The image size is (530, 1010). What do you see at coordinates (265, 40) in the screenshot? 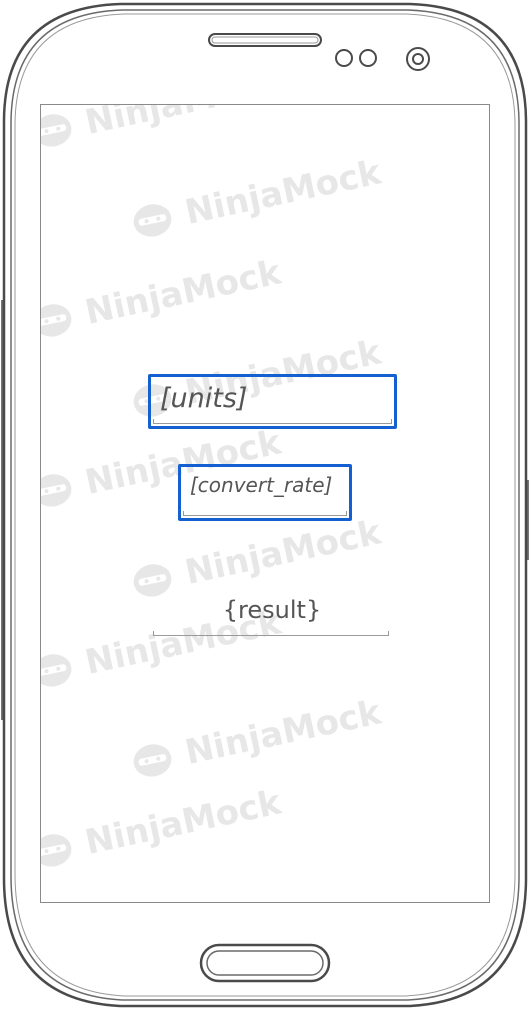
I see `speaker-grille-icon` at bounding box center [265, 40].